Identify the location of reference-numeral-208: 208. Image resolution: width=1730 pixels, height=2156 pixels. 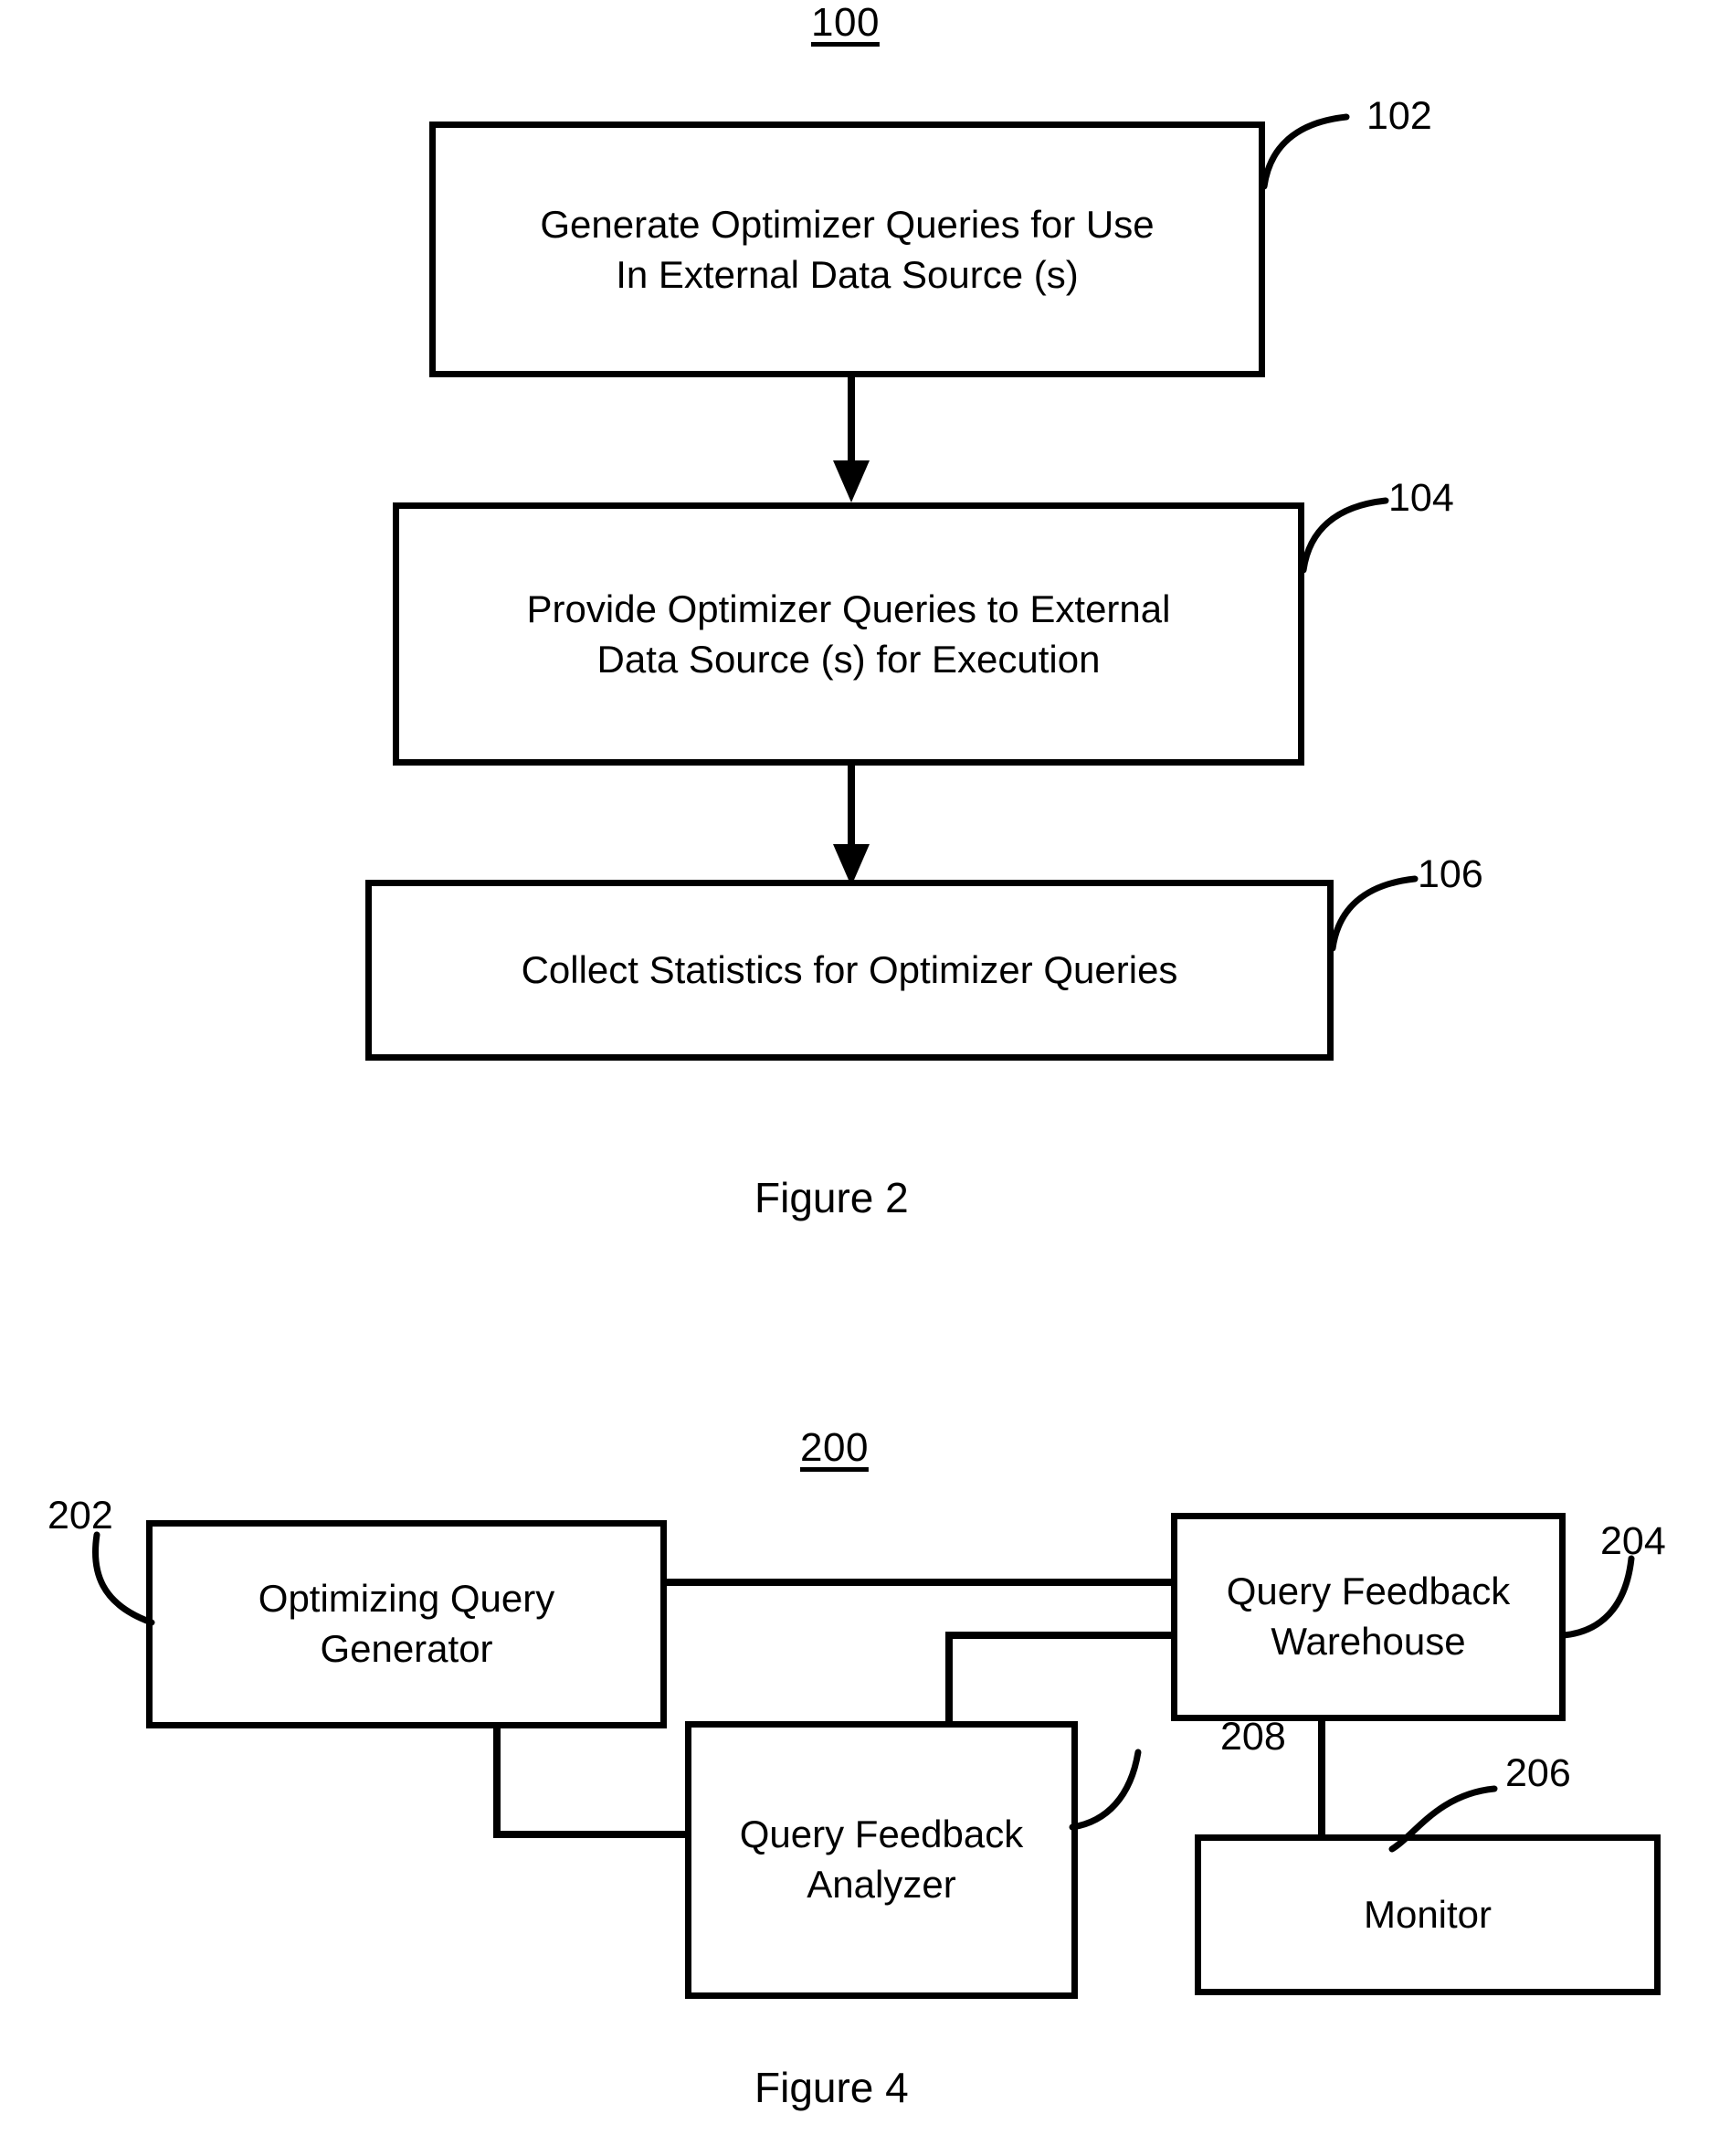
(1253, 1737).